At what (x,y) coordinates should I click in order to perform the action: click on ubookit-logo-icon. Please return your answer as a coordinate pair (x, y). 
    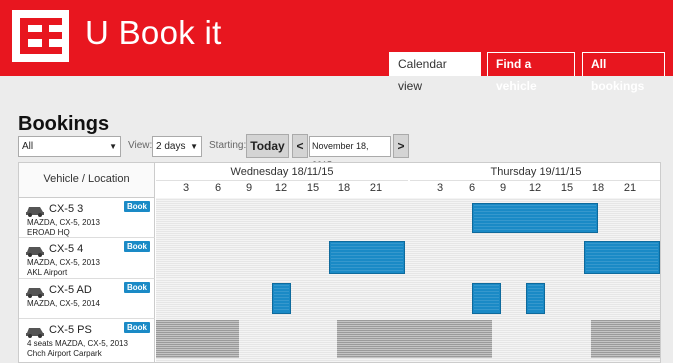
    Looking at the image, I should click on (40, 36).